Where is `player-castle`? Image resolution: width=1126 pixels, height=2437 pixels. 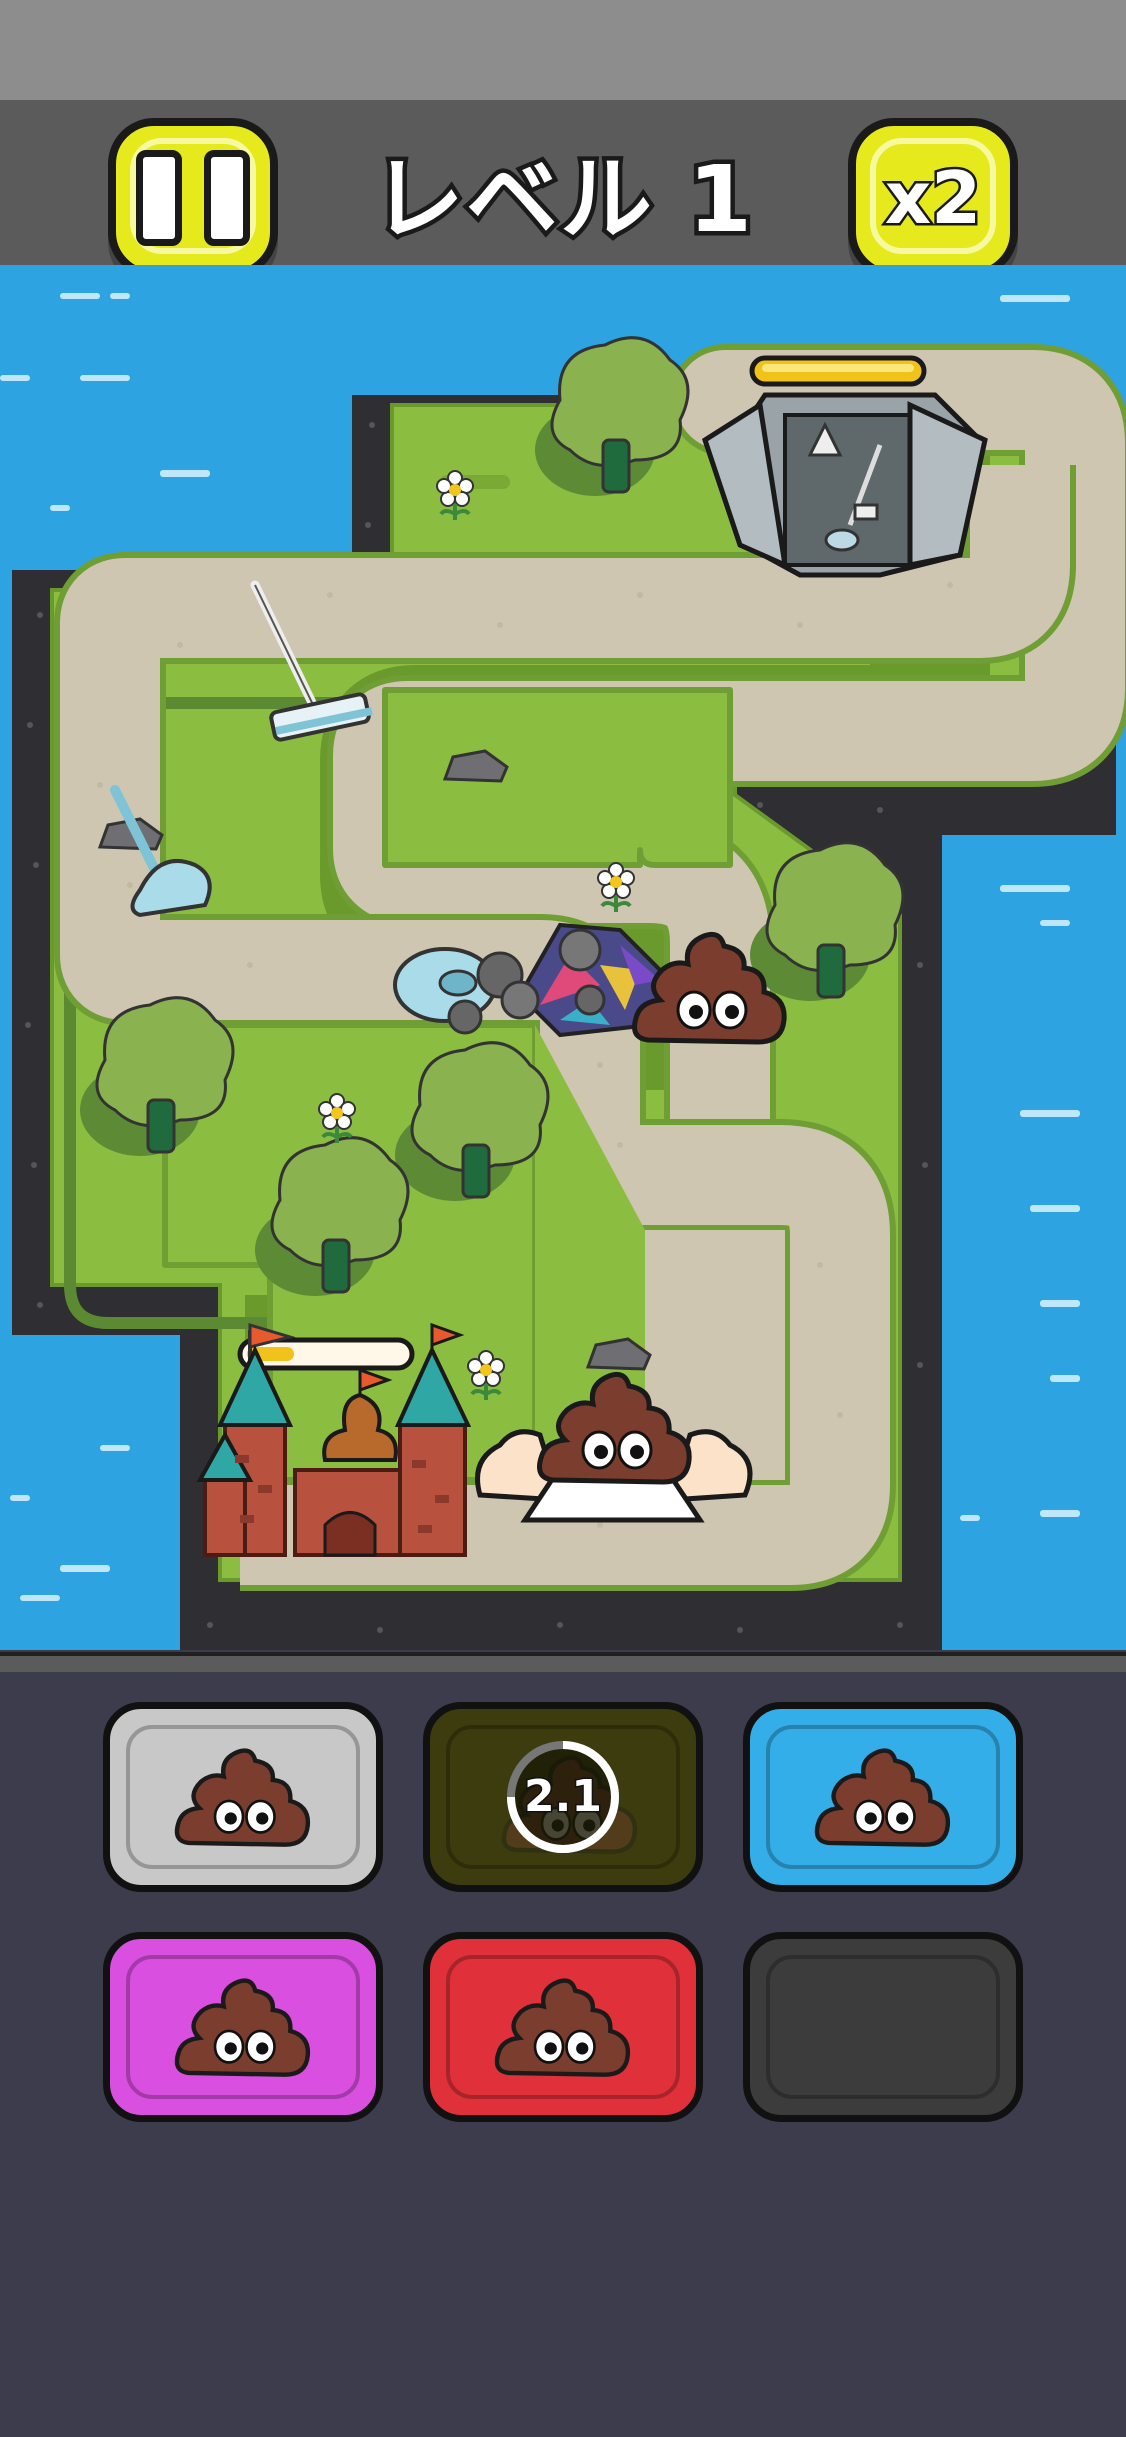 player-castle is located at coordinates (334, 1439).